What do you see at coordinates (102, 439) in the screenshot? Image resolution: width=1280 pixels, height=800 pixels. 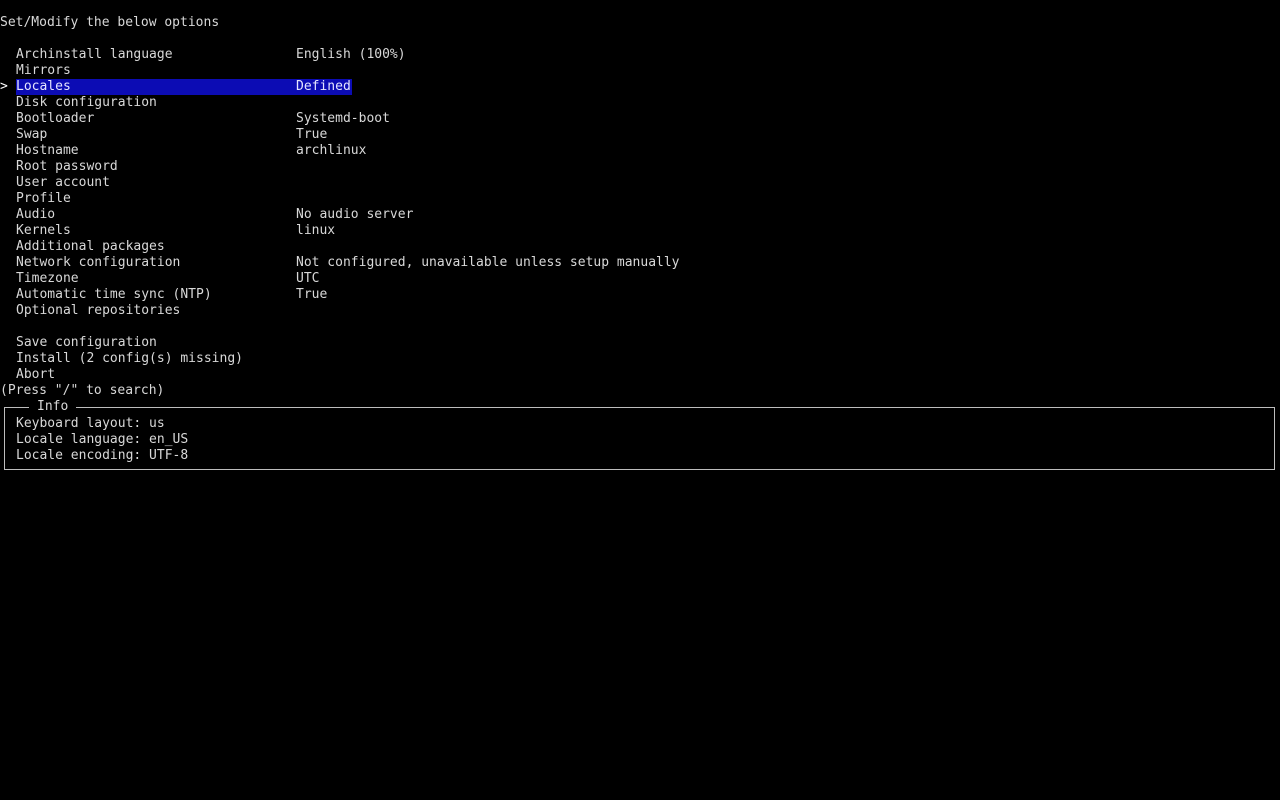 I see `info-locale-language: Locale language: en_US` at bounding box center [102, 439].